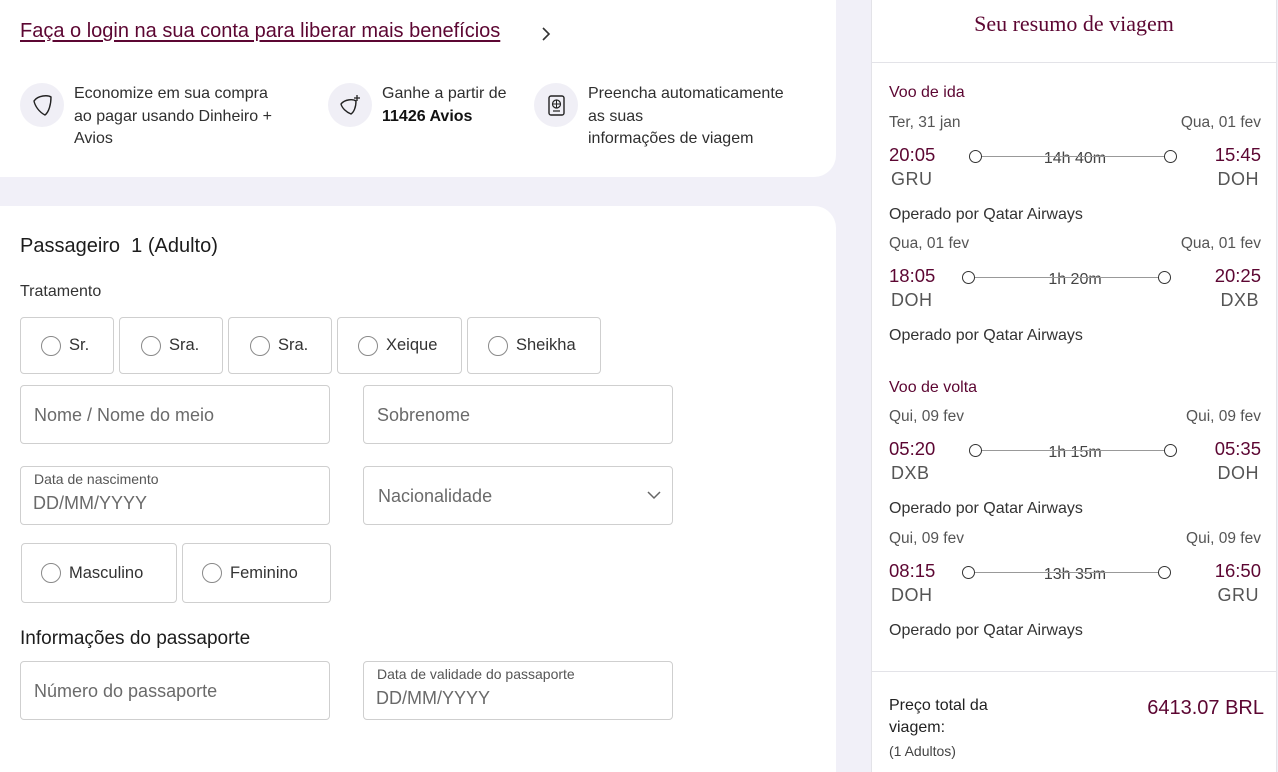 This screenshot has width=1278, height=772. What do you see at coordinates (671, 138) in the screenshot?
I see `benefit-text-line: informações de viagem` at bounding box center [671, 138].